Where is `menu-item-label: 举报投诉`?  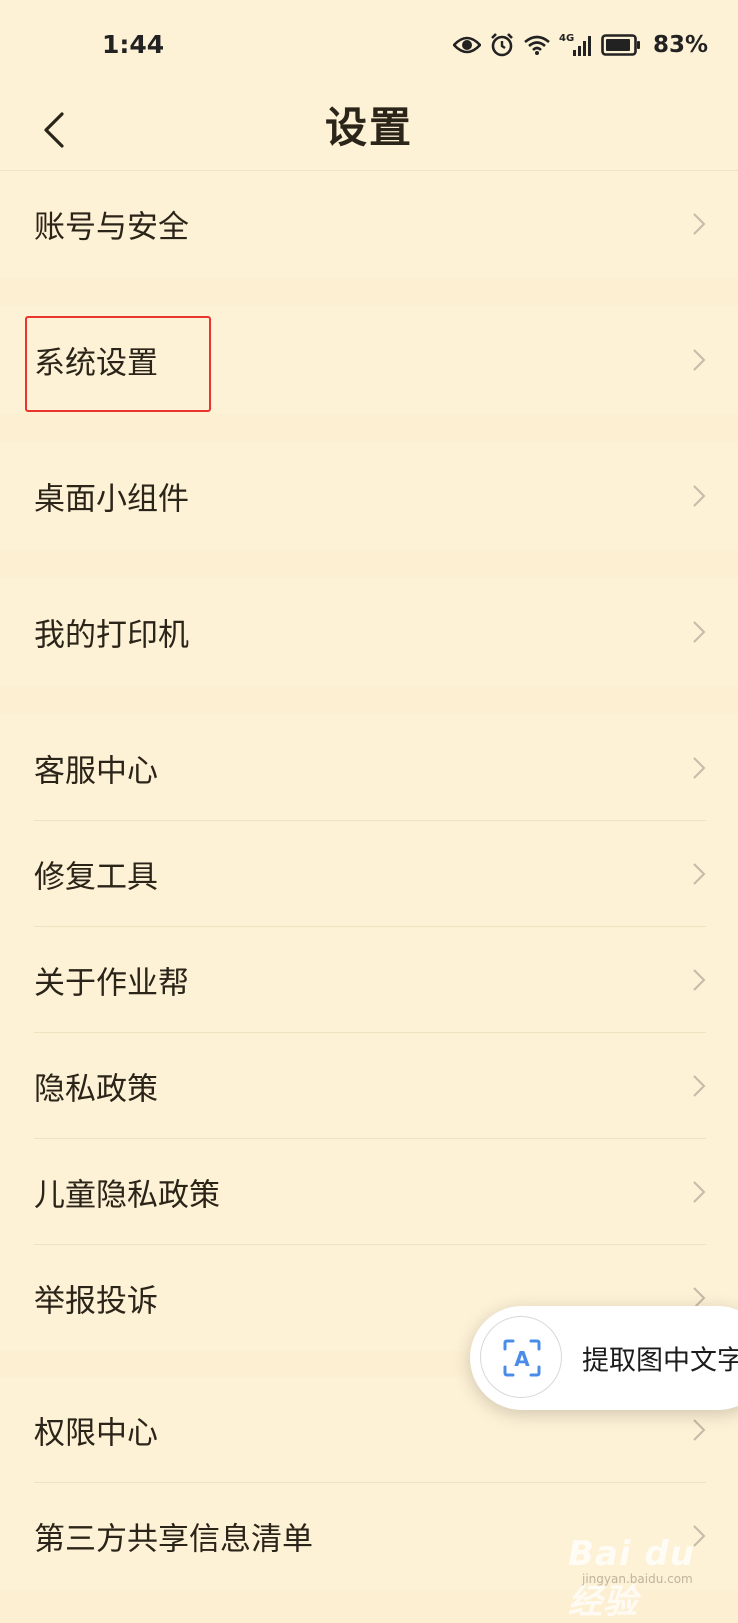 menu-item-label: 举报投诉 is located at coordinates (96, 1301).